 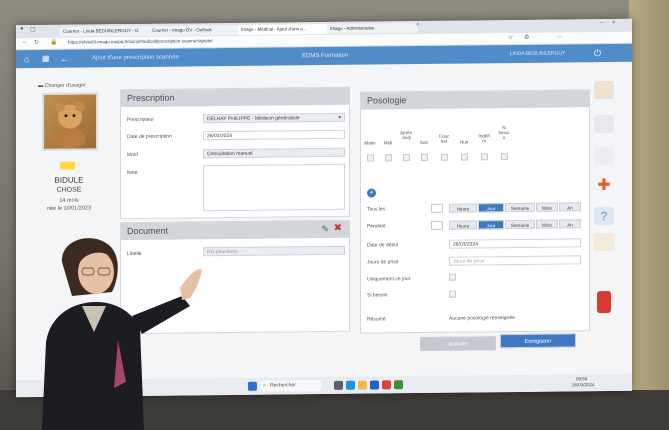 I want to click on patient-photo, so click(x=70, y=121).